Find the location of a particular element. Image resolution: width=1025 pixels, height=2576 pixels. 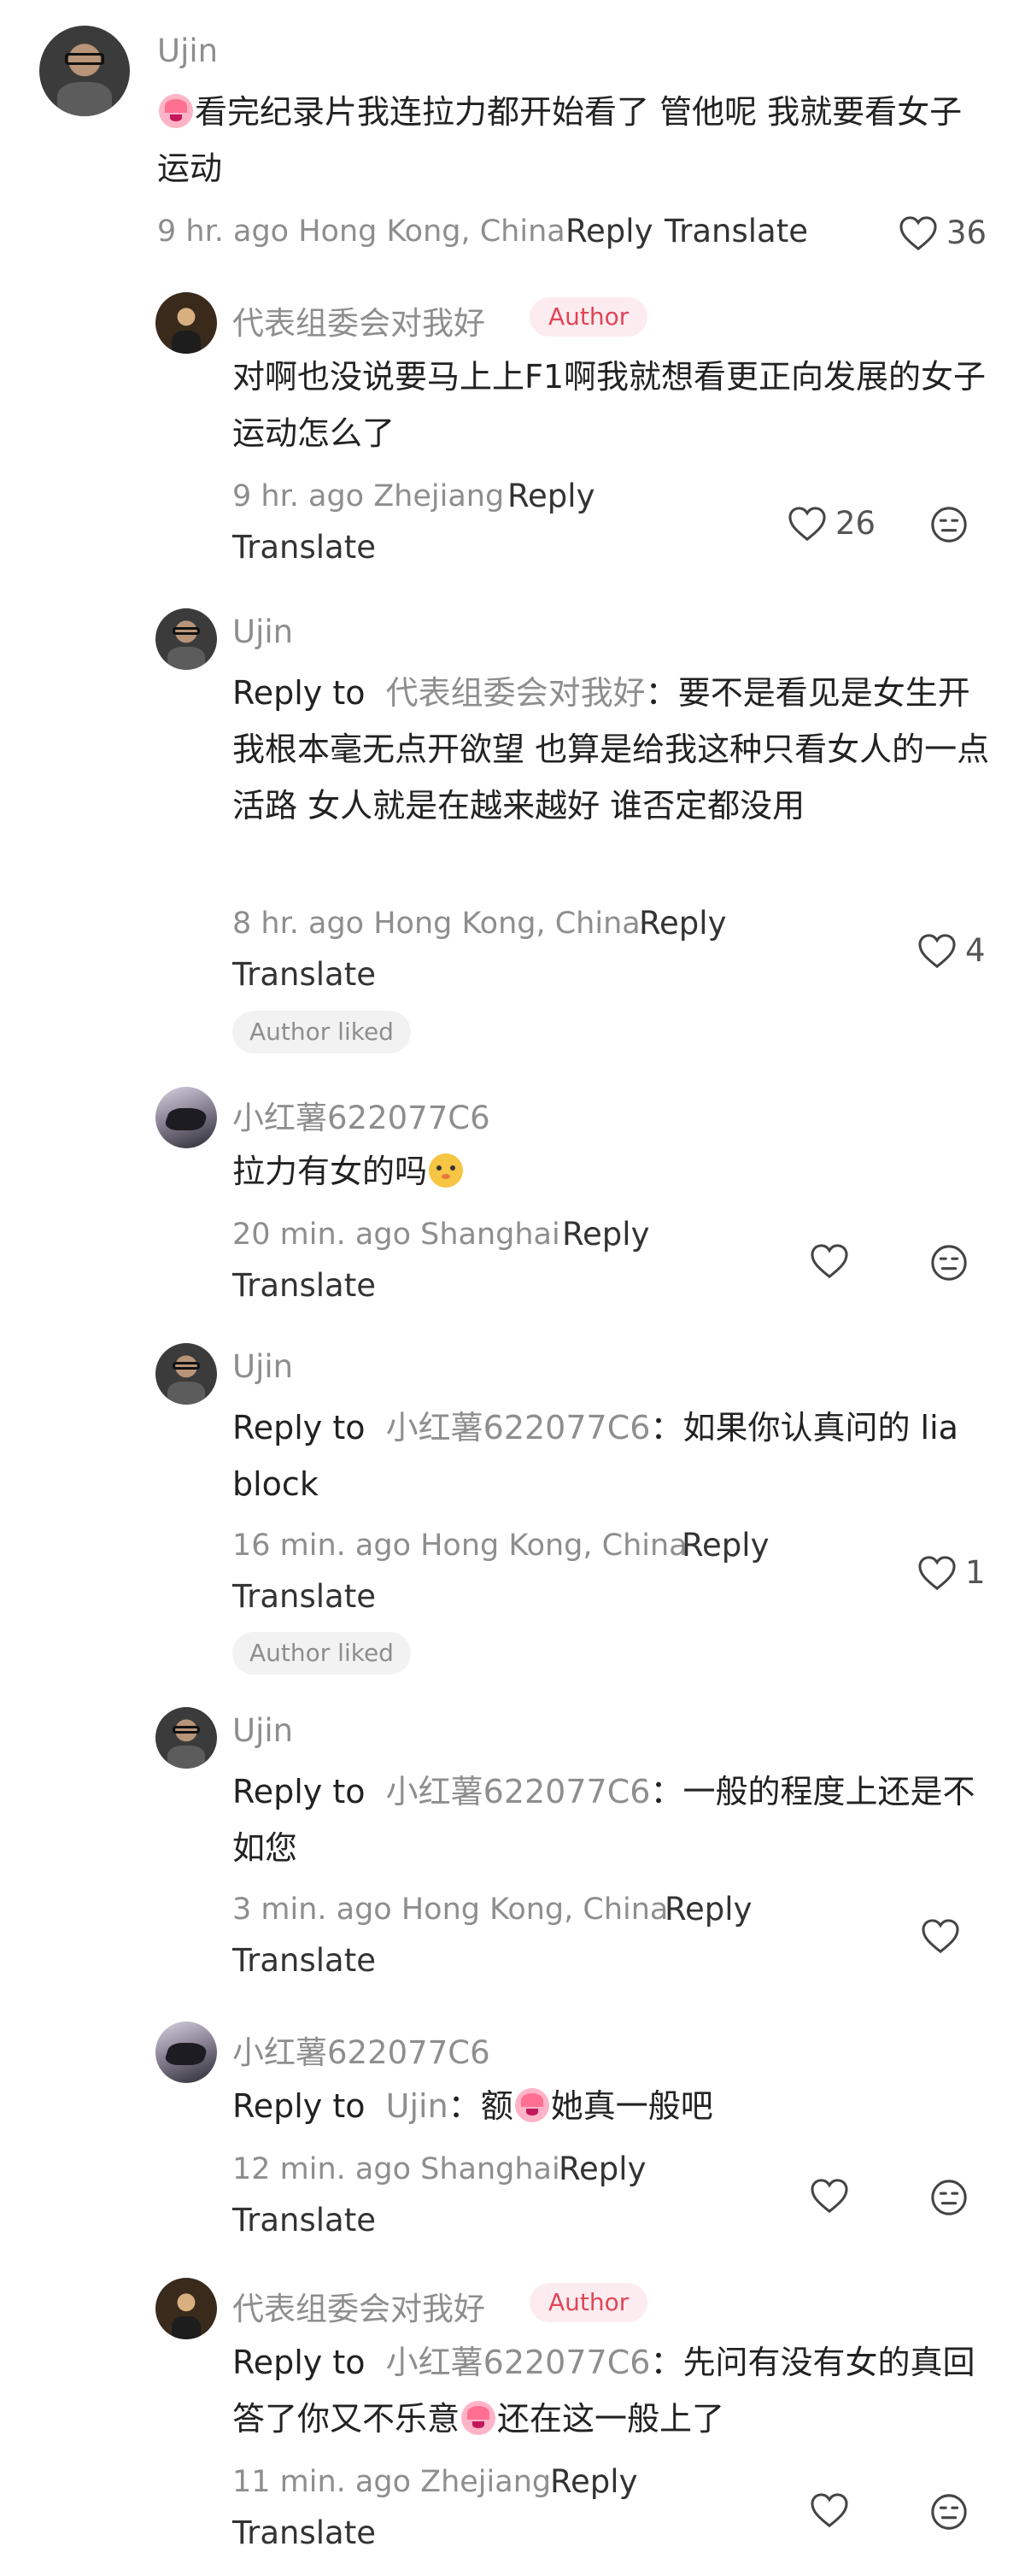

like-button: 1 is located at coordinates (951, 1572).